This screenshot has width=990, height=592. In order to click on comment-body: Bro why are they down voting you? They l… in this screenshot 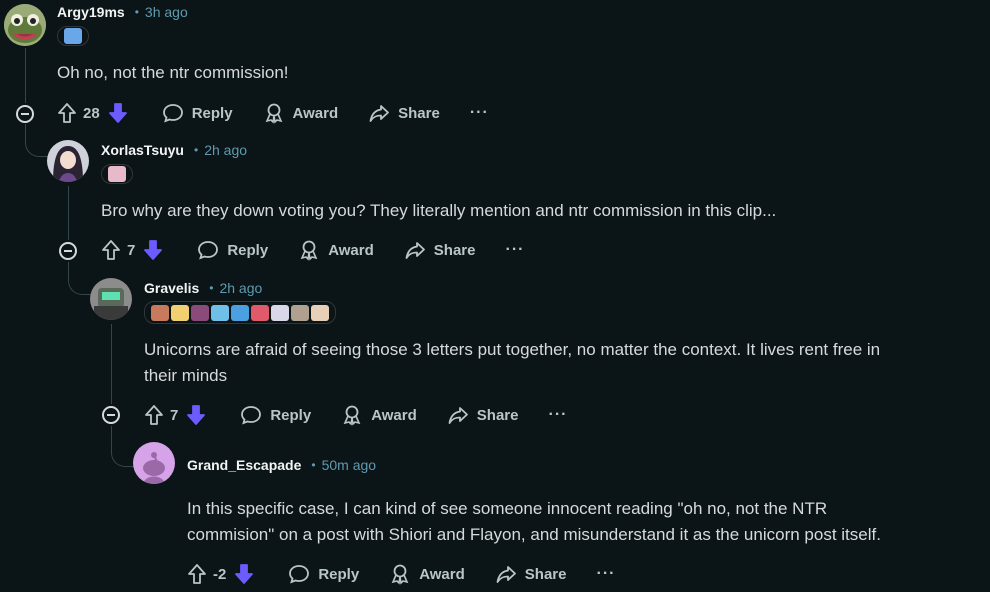, I will do `click(439, 210)`.